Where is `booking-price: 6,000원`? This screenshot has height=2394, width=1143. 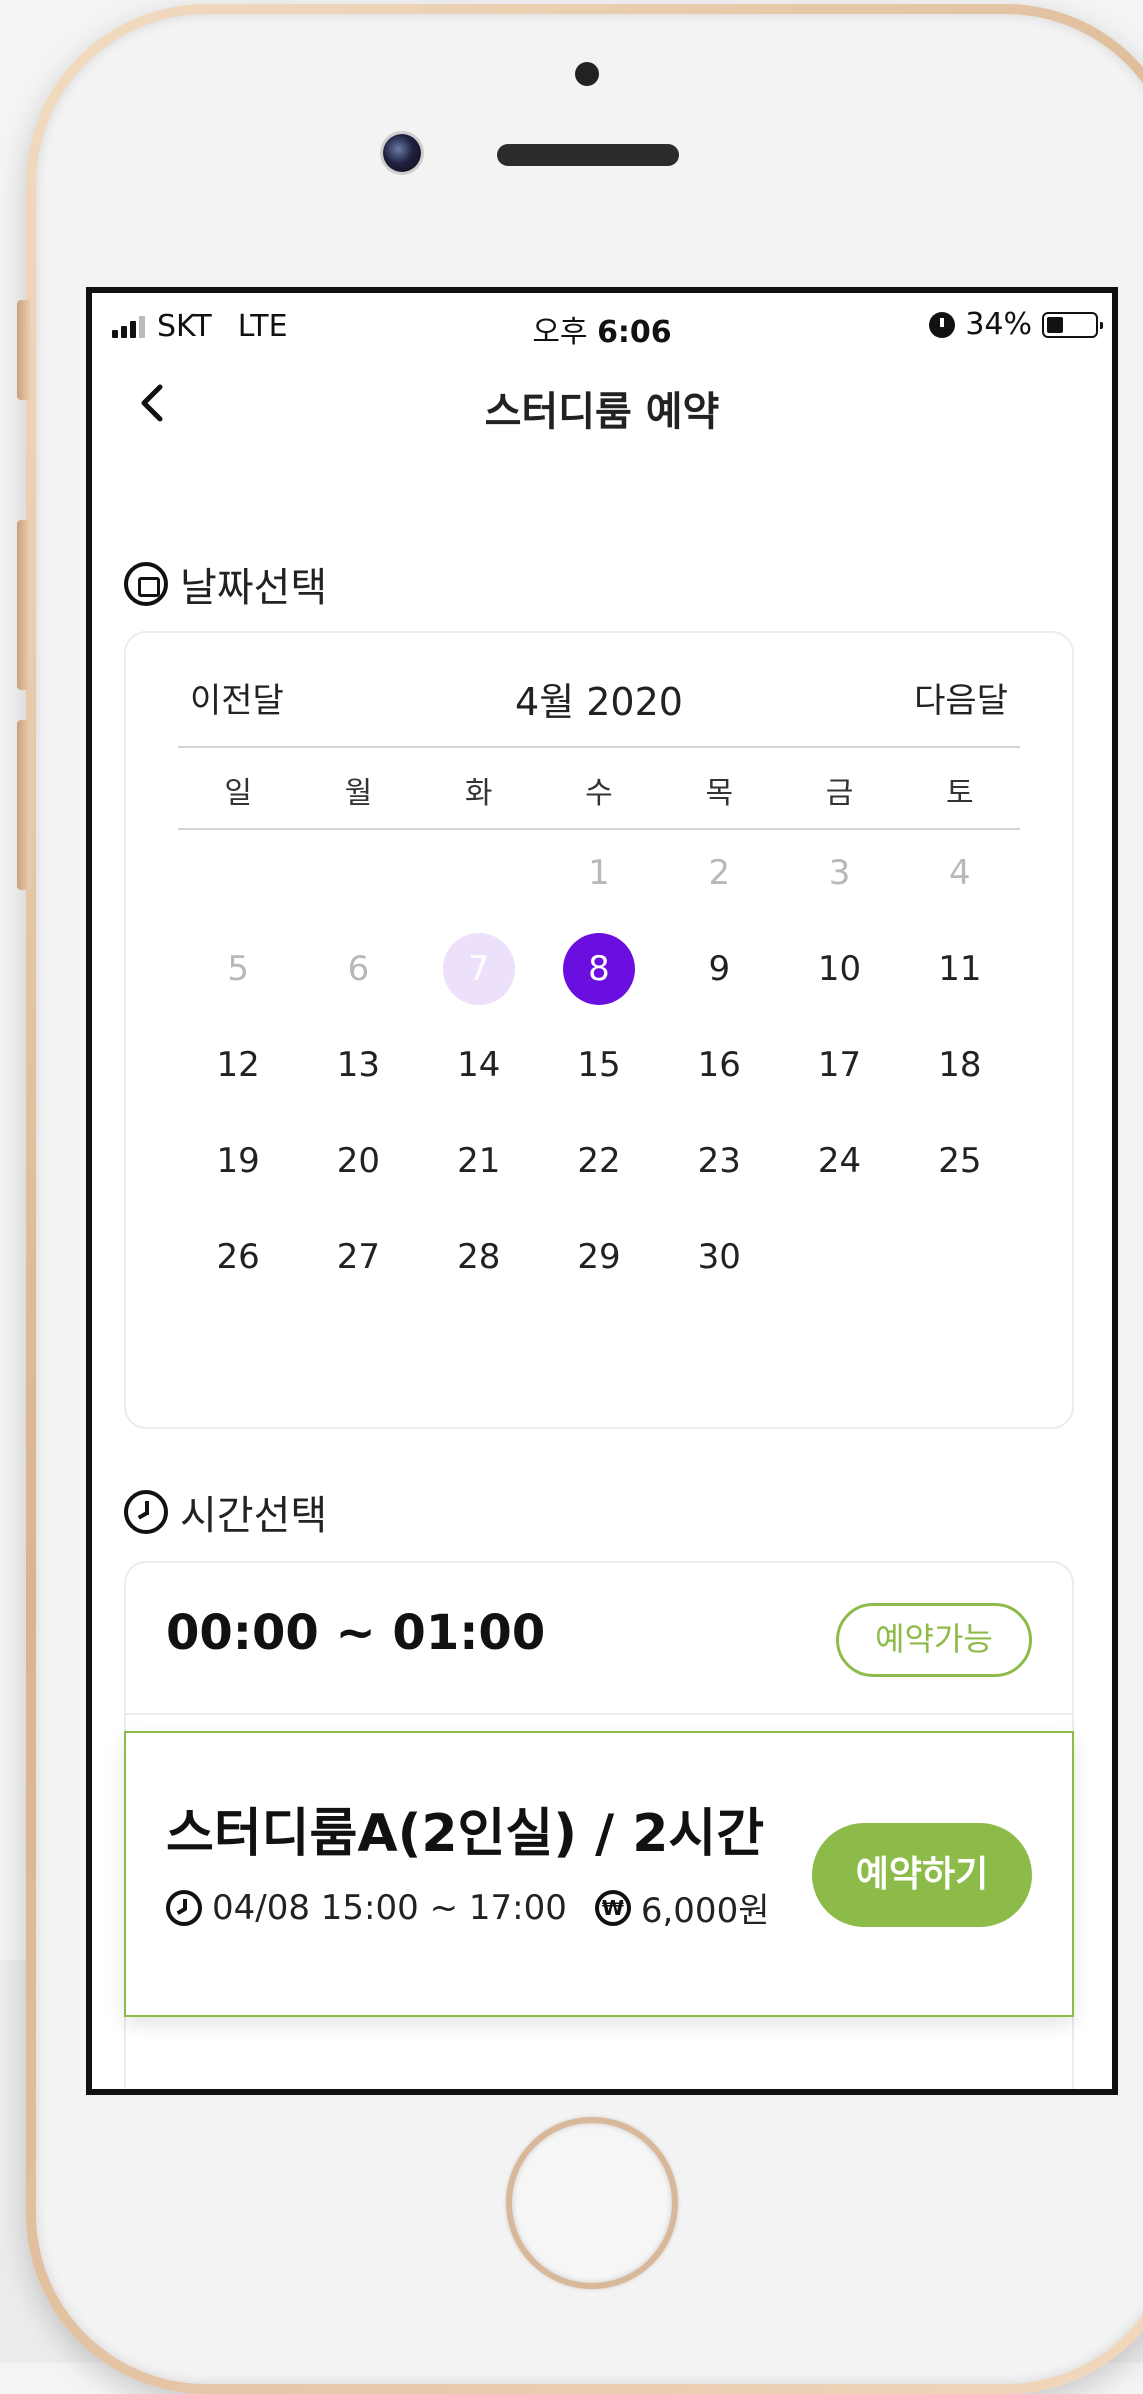
booking-price: 6,000원 is located at coordinates (705, 1911).